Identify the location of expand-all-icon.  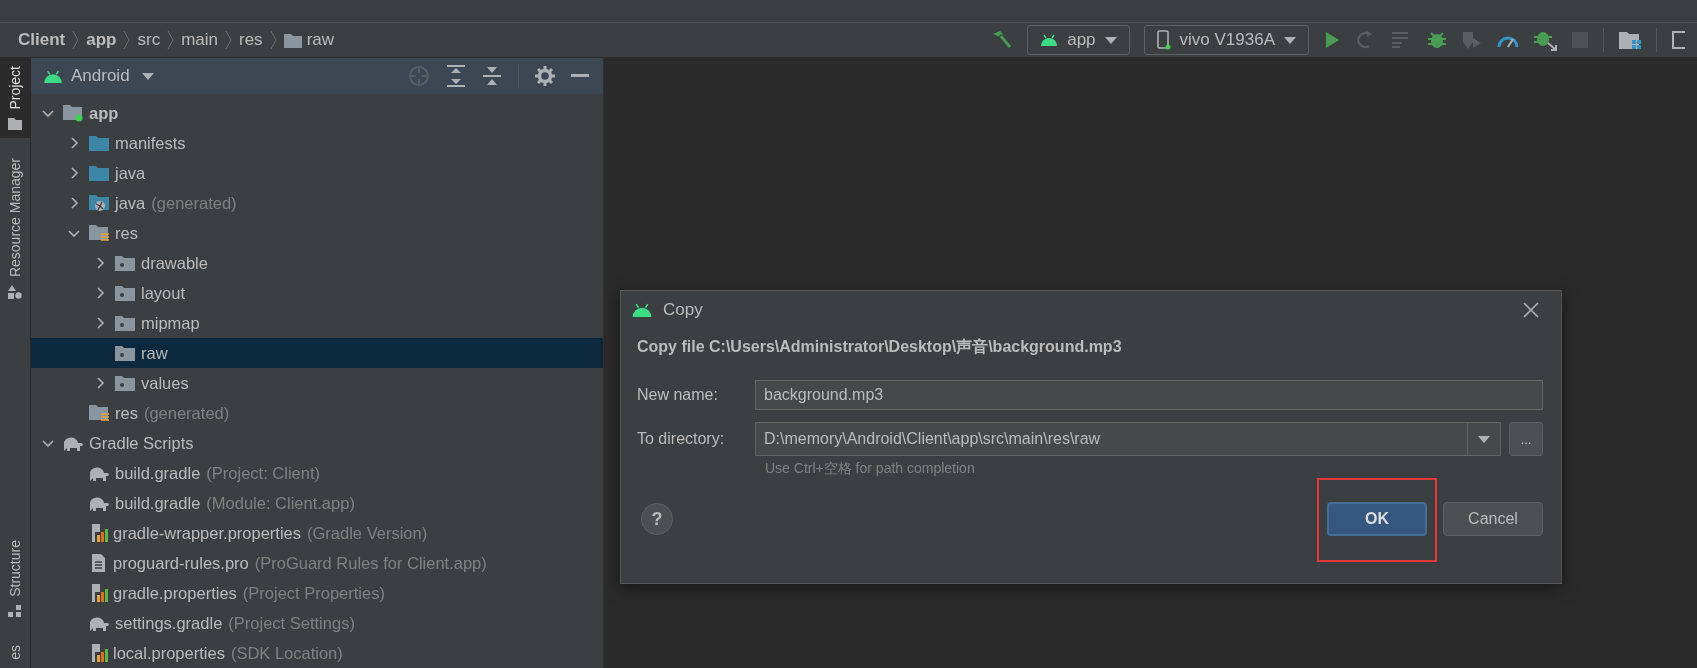
(456, 76).